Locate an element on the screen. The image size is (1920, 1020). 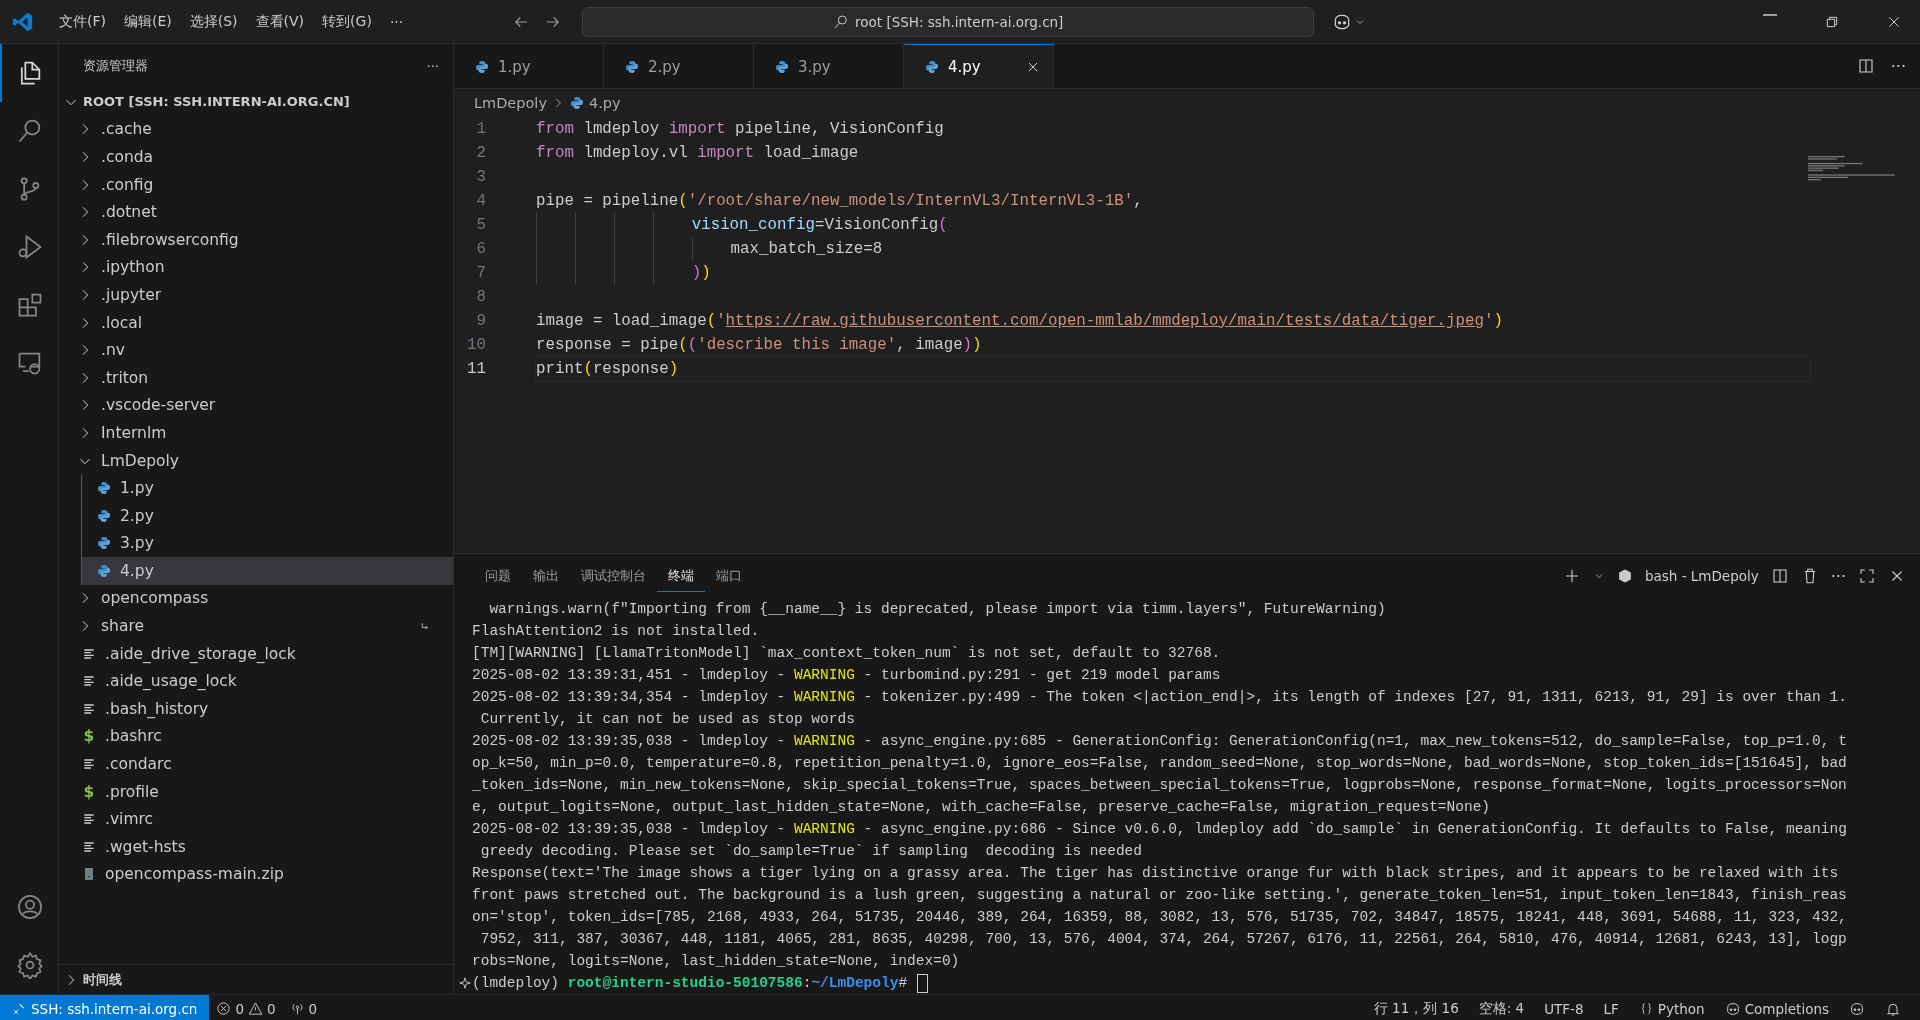
run-debug-icon is located at coordinates (30, 247).